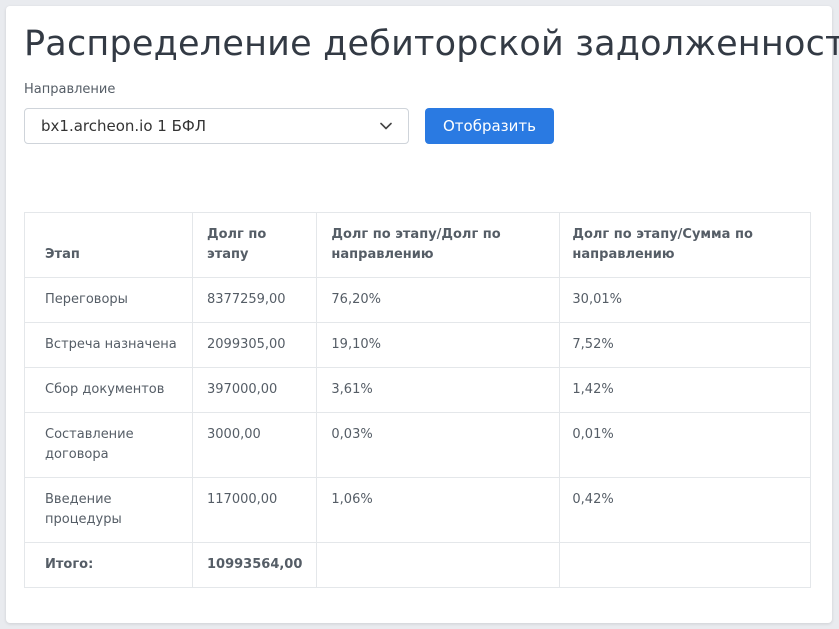 This screenshot has height=629, width=839. I want to click on table-total-row: Итого: 10993564,00, so click(417, 565).